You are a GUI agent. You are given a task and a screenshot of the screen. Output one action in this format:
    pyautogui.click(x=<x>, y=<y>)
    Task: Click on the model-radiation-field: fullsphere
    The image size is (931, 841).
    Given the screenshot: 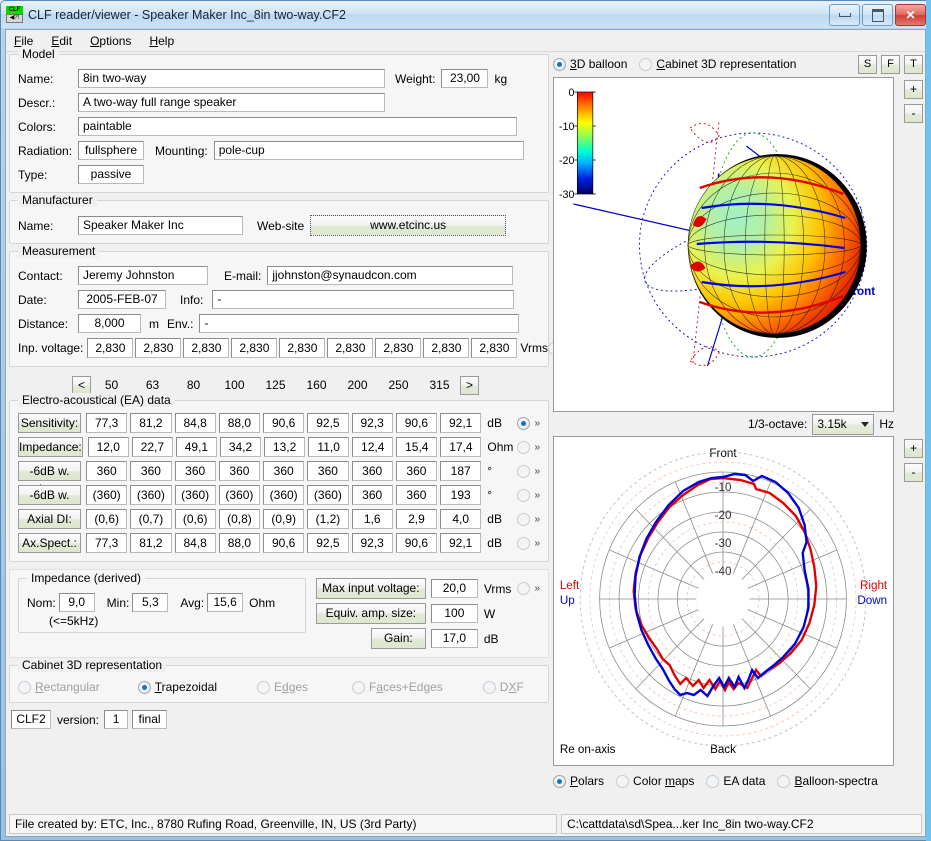 What is the action you would take?
    pyautogui.click(x=111, y=150)
    